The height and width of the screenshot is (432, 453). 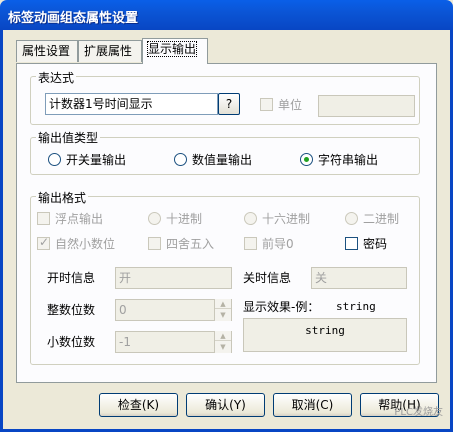 I want to click on watermark: PLC发烧友, so click(x=418, y=412).